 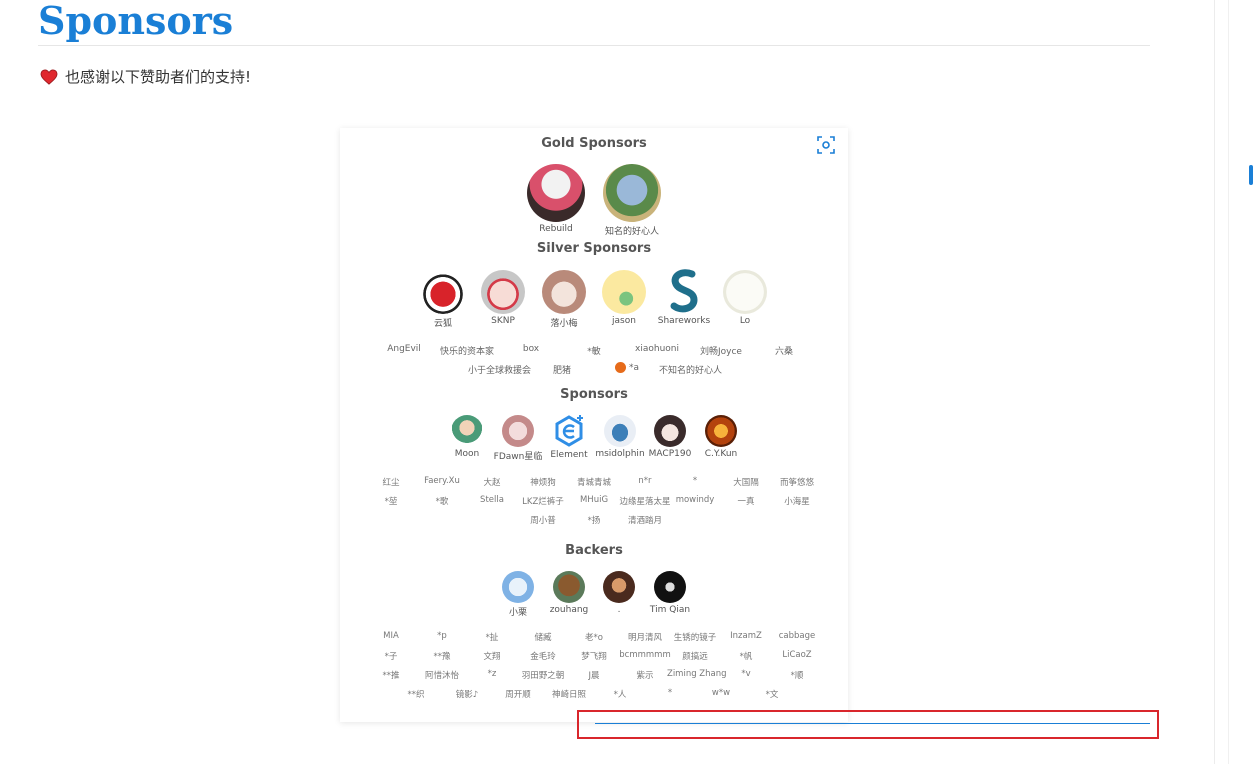 What do you see at coordinates (796, 483) in the screenshot?
I see `text-sponsor: 而筝悠悠` at bounding box center [796, 483].